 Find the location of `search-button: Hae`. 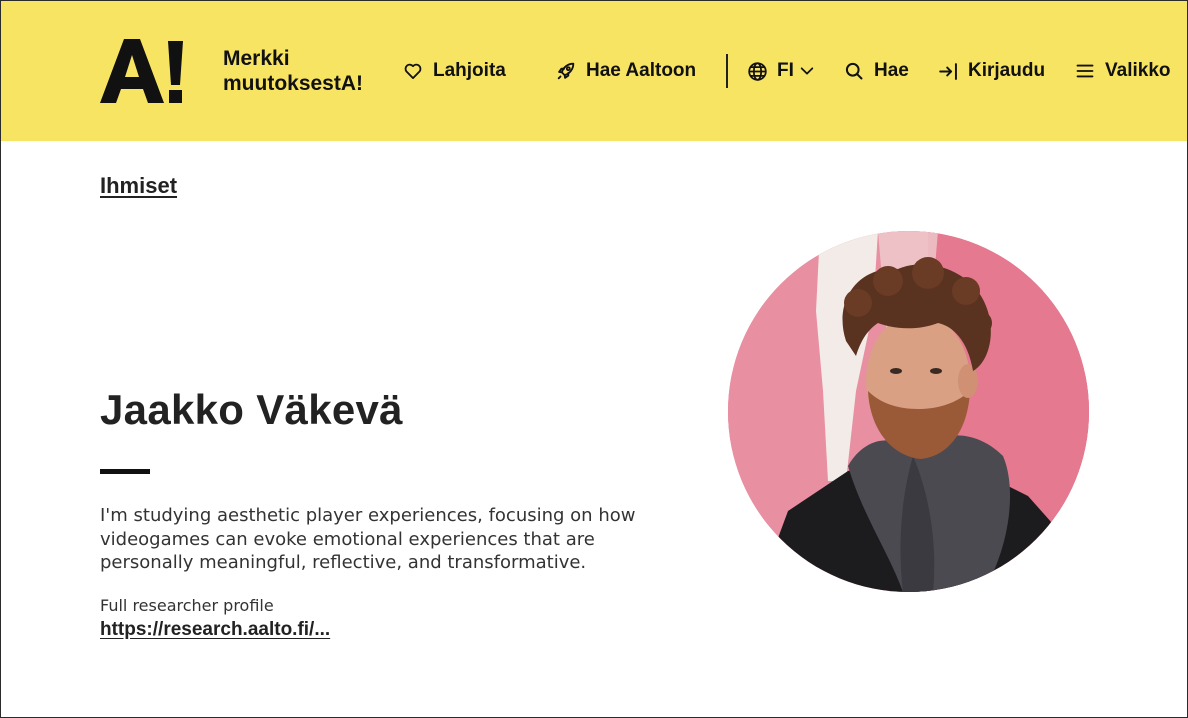

search-button: Hae is located at coordinates (876, 71).